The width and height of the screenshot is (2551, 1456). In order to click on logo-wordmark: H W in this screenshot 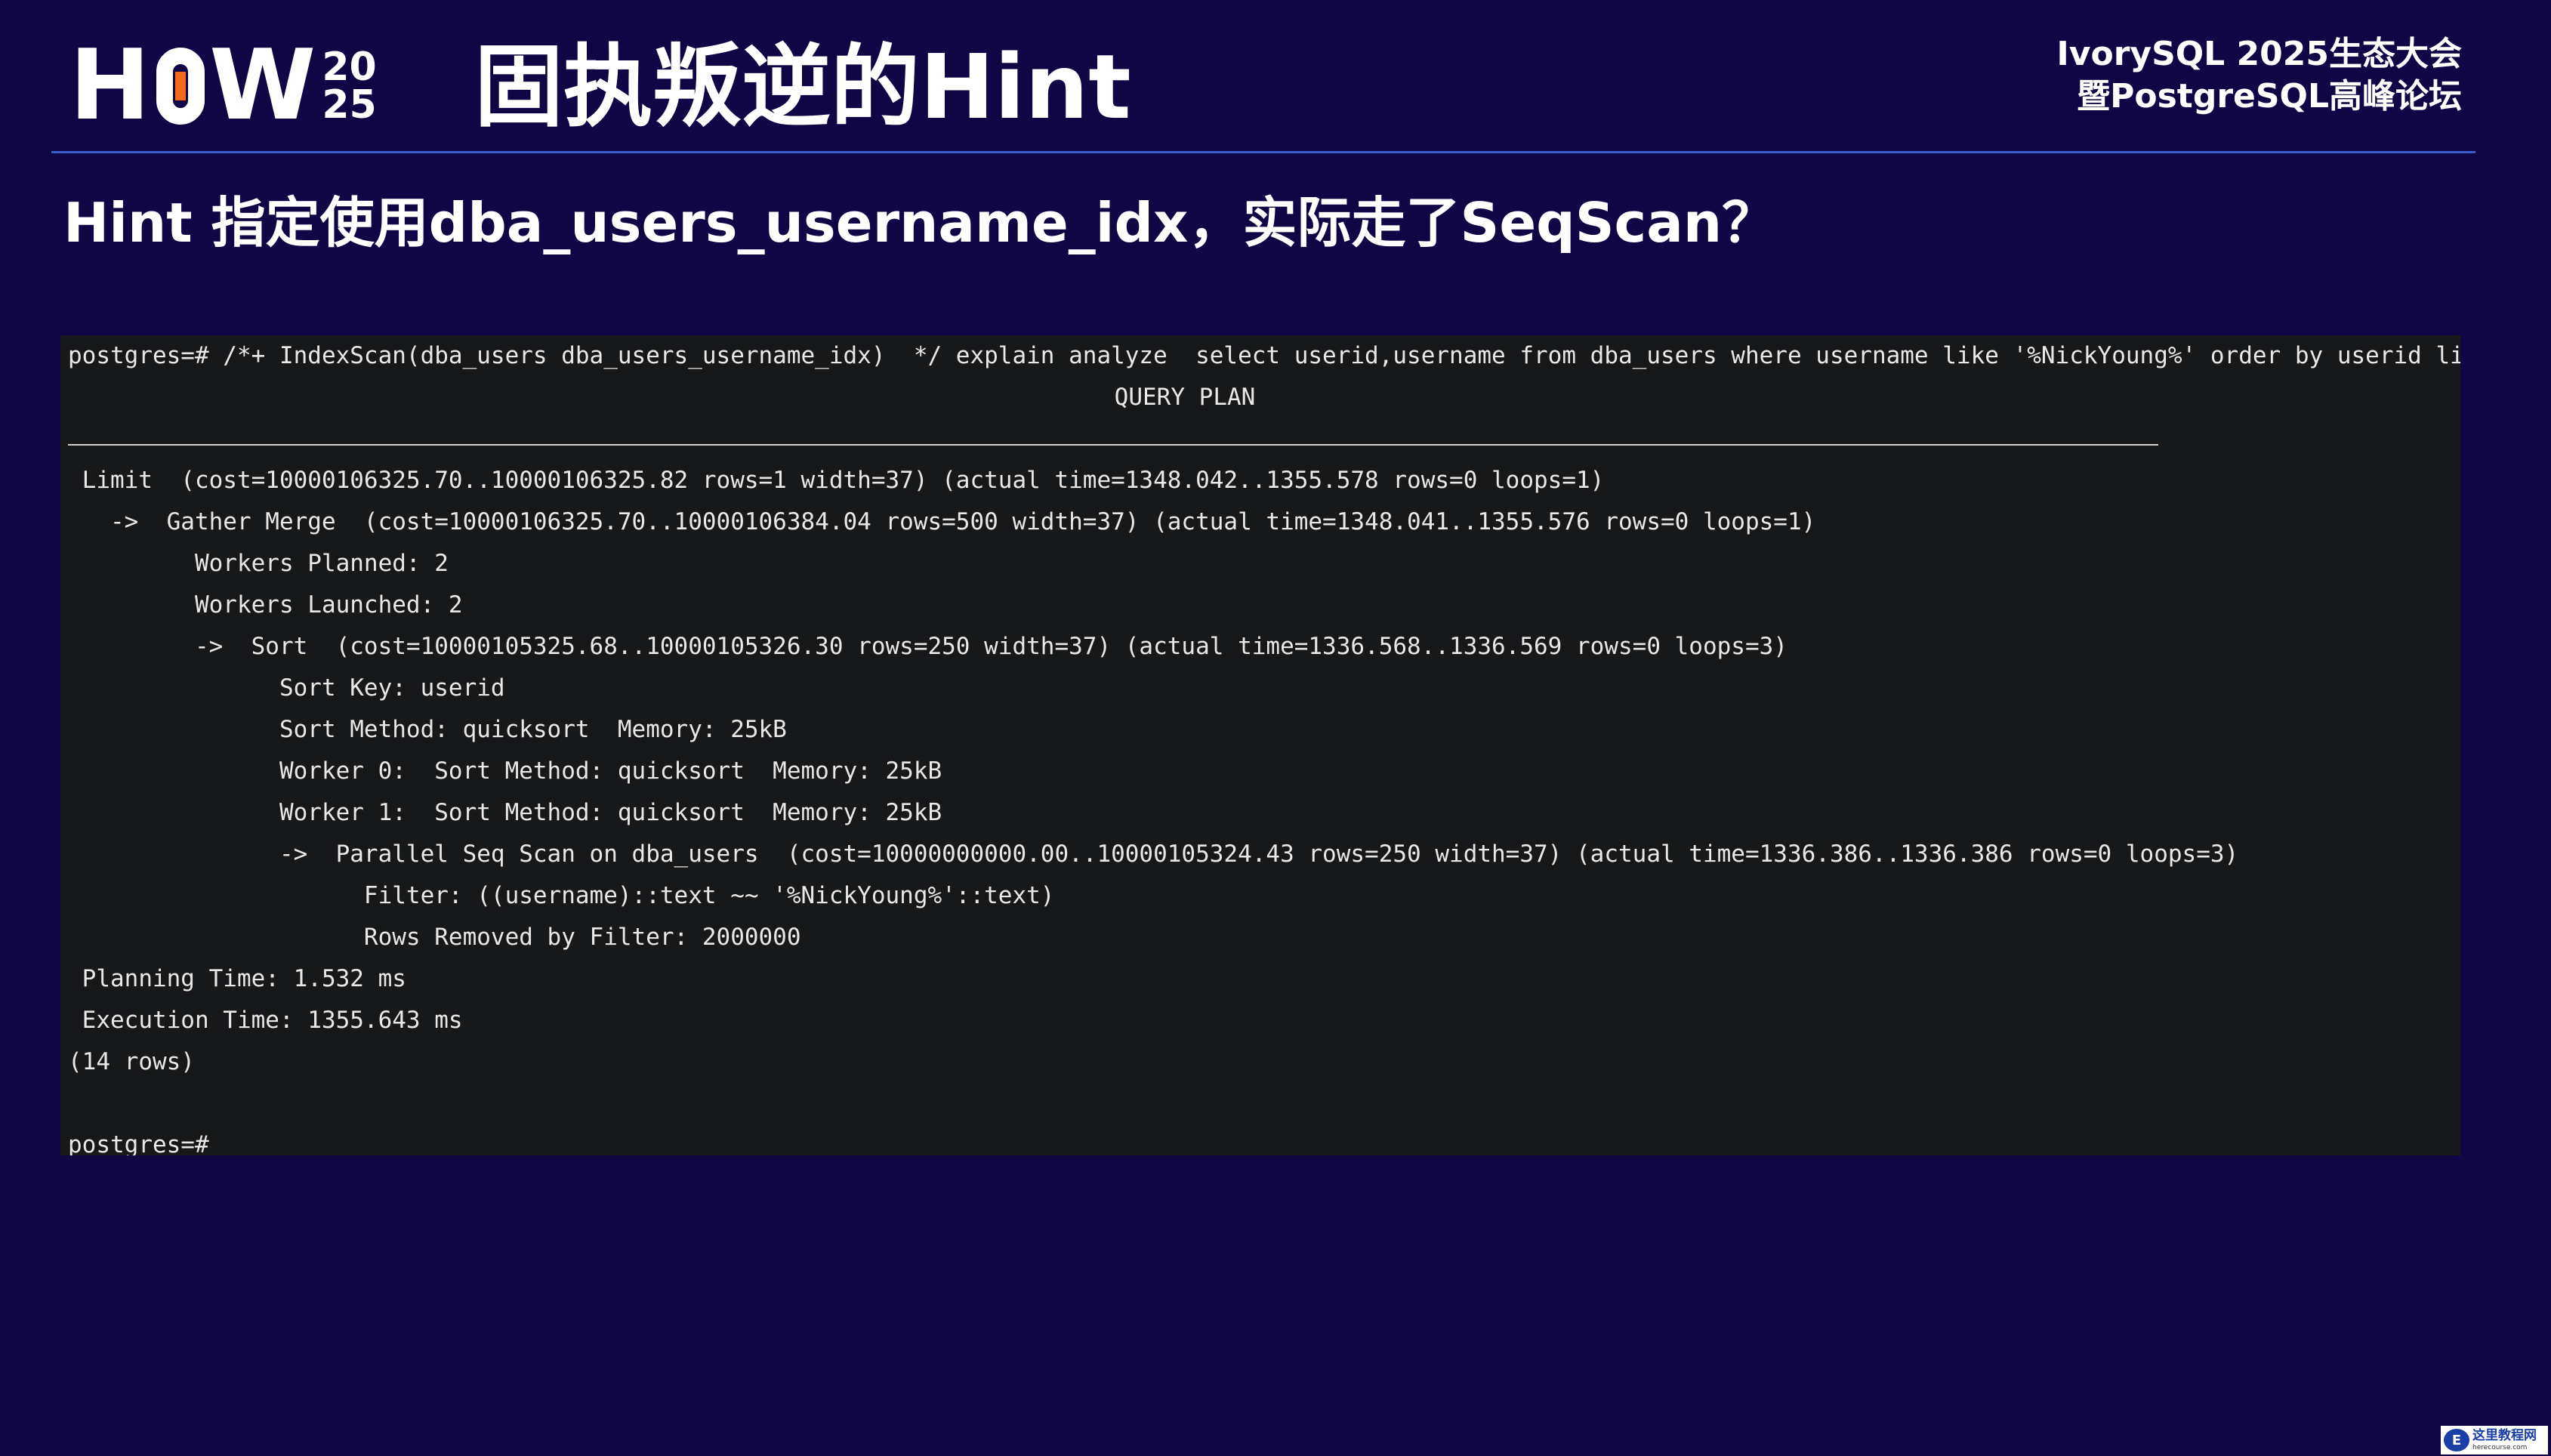, I will do `click(193, 85)`.